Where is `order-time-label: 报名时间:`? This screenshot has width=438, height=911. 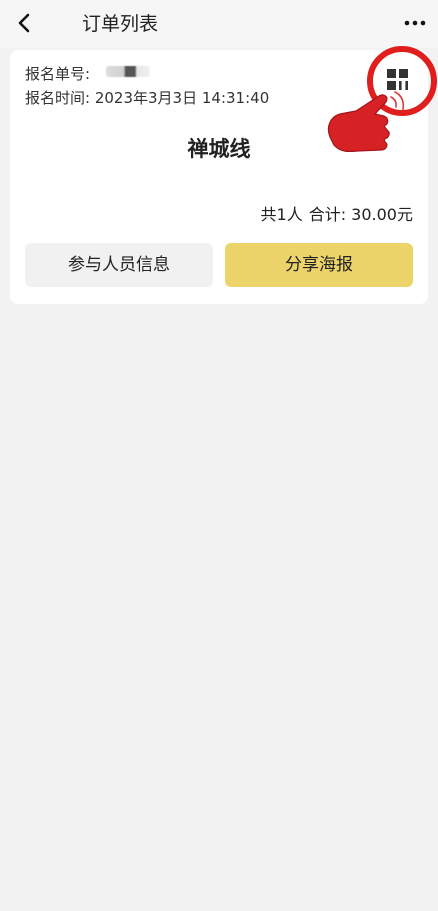 order-time-label: 报名时间: is located at coordinates (58, 98).